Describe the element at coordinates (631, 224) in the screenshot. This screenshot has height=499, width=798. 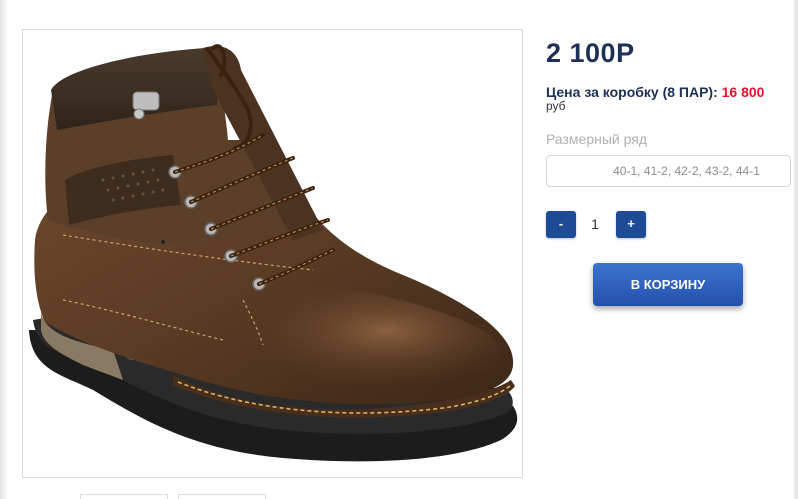
I see `quantity-increase-button: +` at that location.